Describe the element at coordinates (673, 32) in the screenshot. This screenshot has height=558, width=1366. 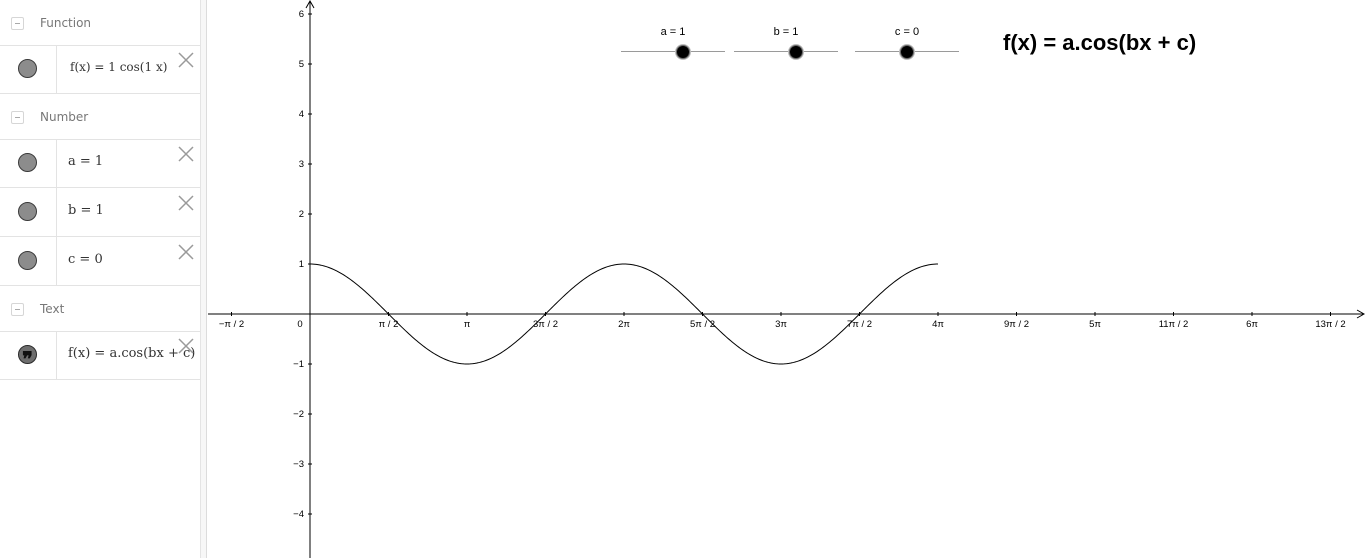
I see `slider-label-a: a = 1` at that location.